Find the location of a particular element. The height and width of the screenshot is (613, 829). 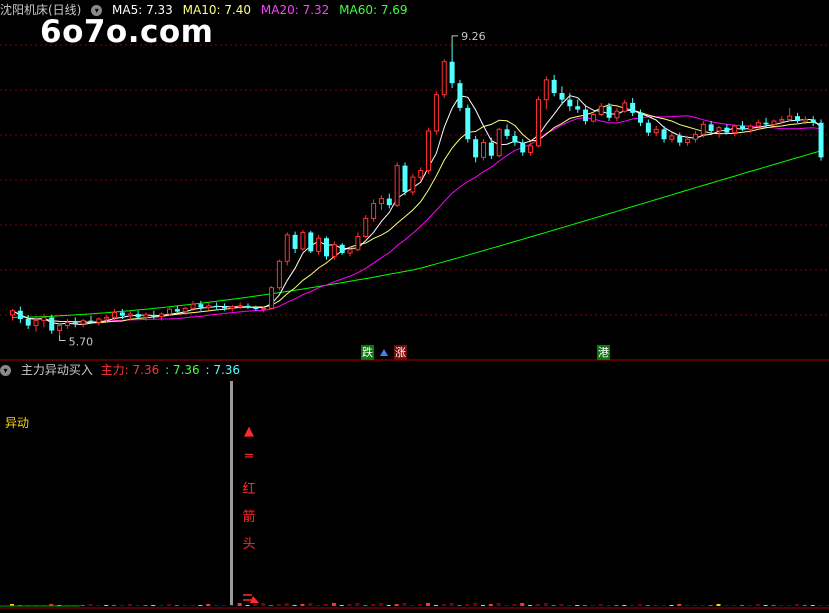

high-marker is located at coordinates (455, 38).